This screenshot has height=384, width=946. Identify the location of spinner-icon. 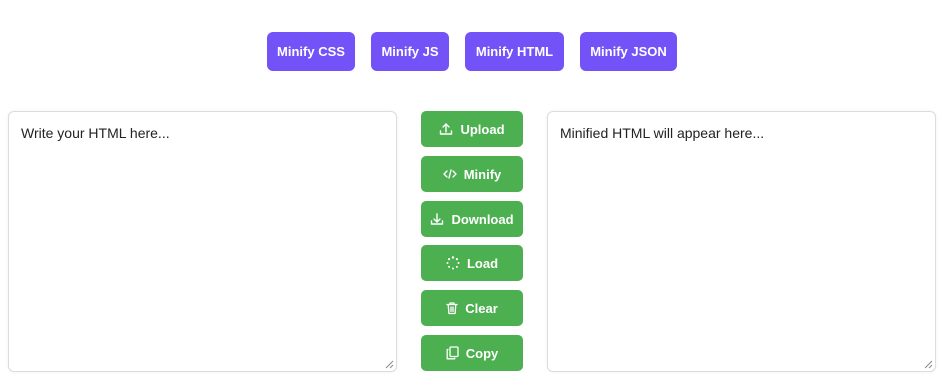
(453, 263).